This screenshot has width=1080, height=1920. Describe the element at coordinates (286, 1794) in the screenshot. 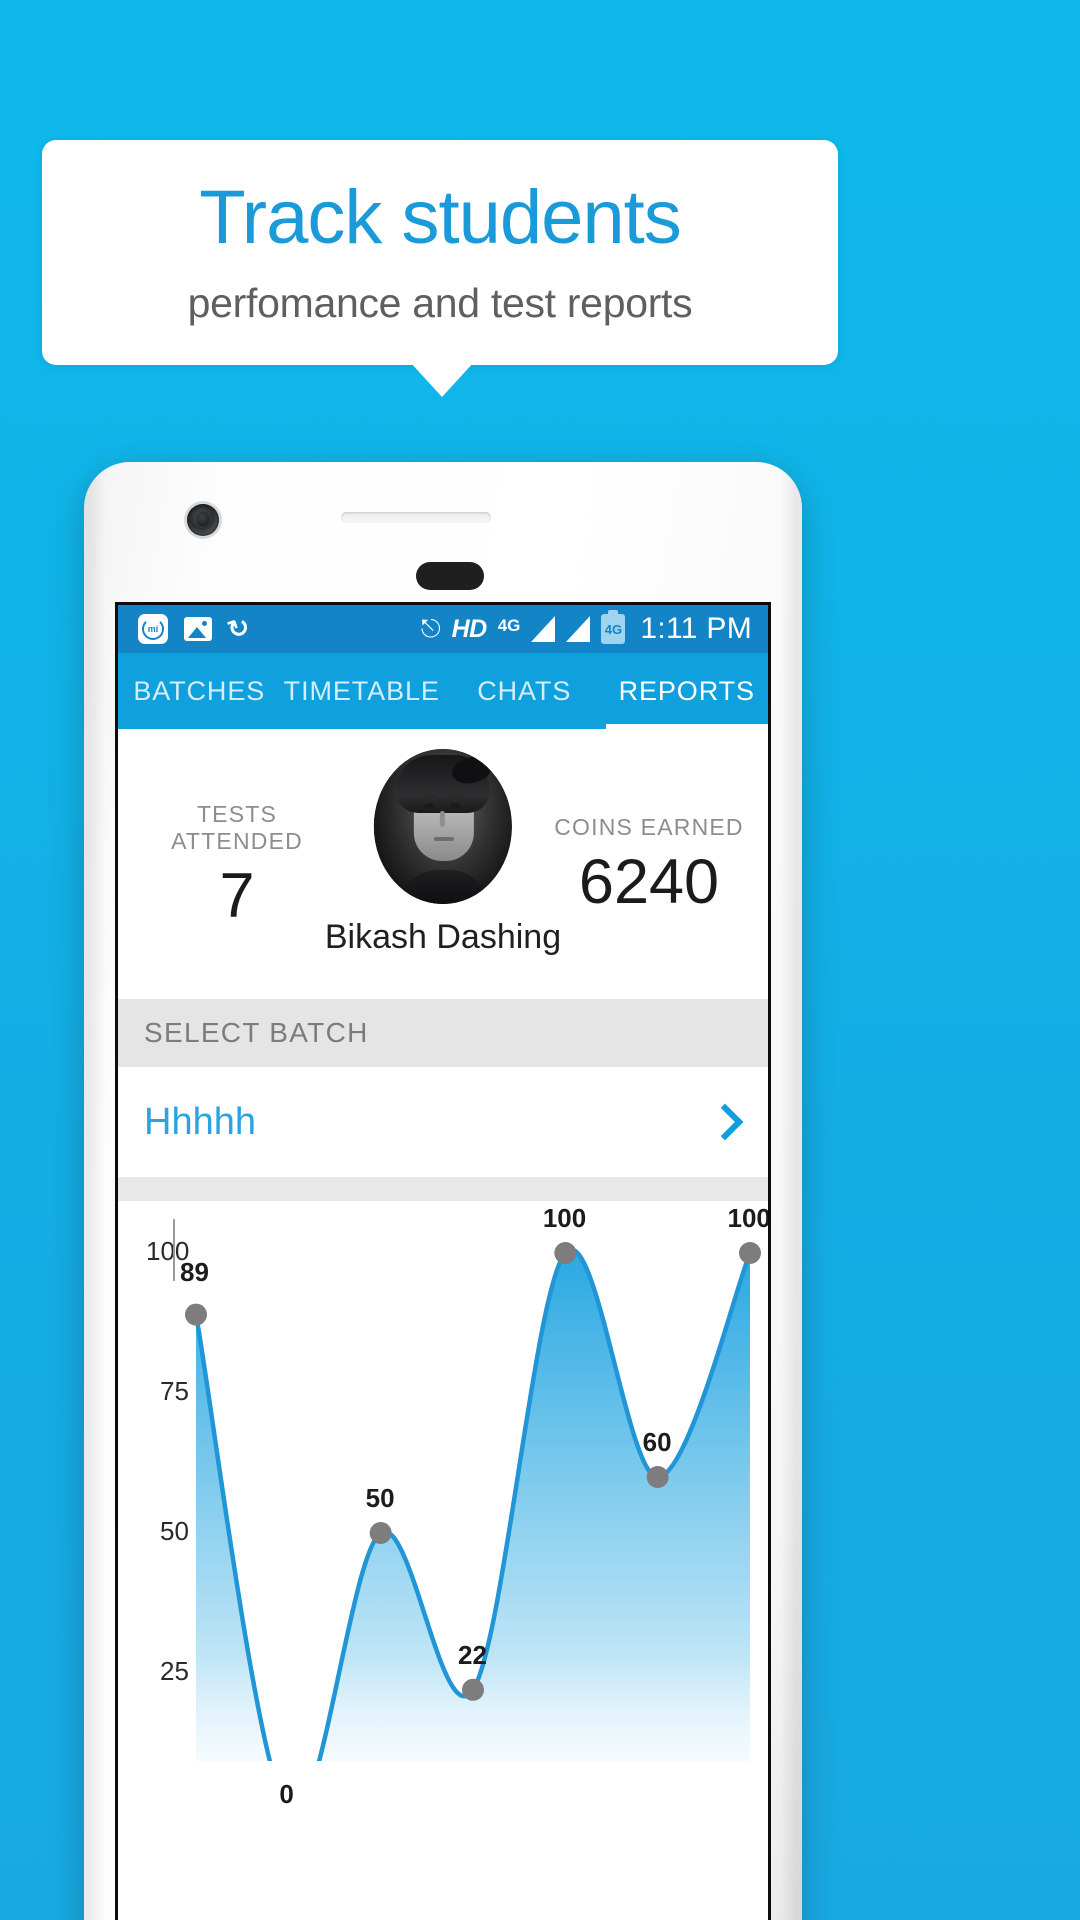

I see `chart-point-label: 0` at that location.